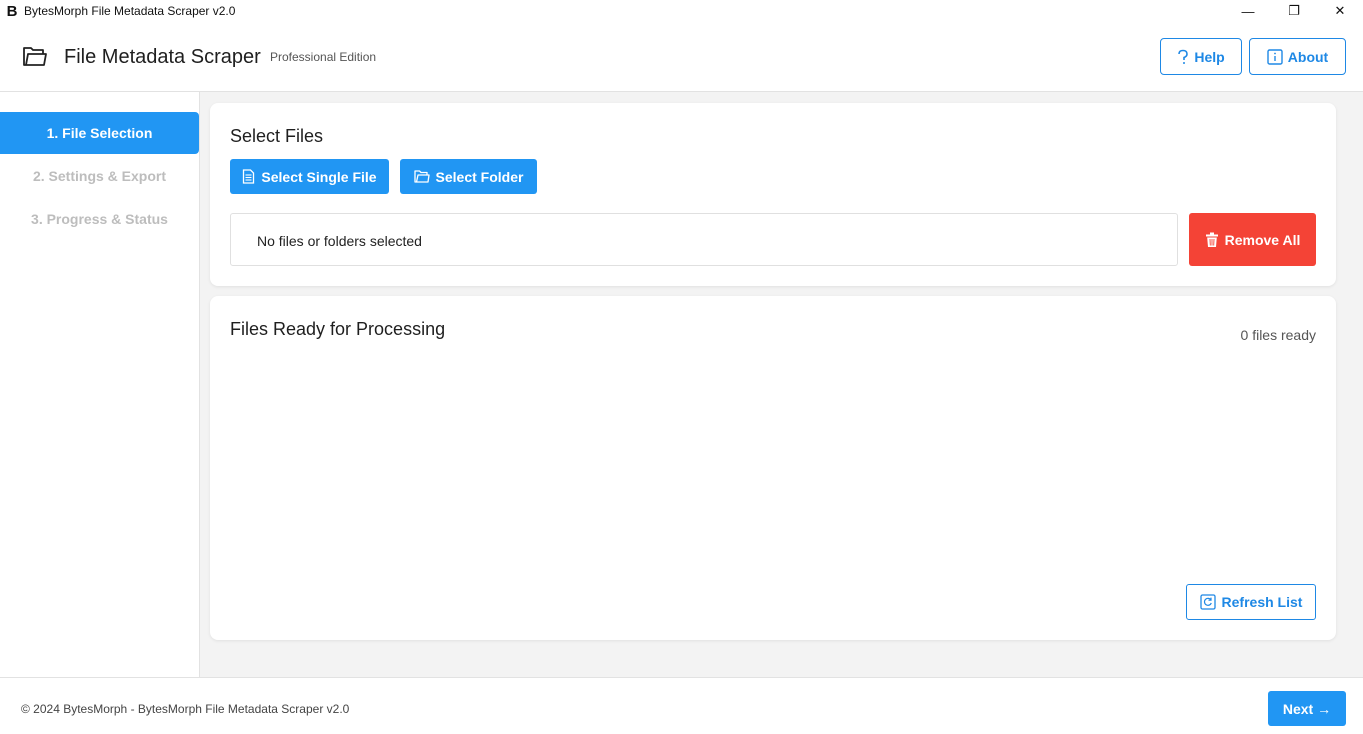 This screenshot has height=734, width=1363. I want to click on remove-all-button: Remove All, so click(1252, 239).